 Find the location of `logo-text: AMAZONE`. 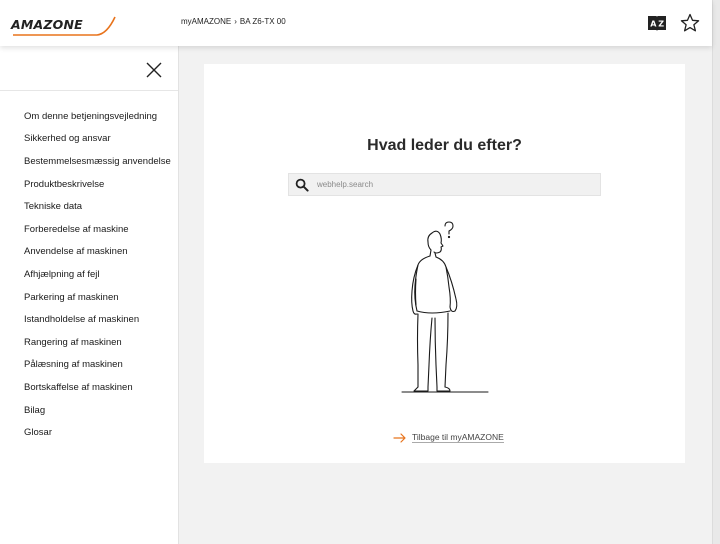

logo-text: AMAZONE is located at coordinates (47, 24).